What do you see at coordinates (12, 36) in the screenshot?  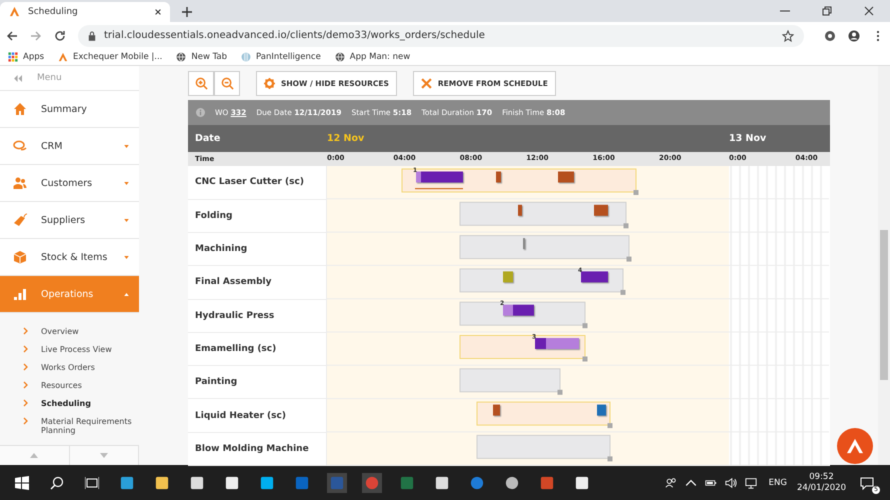 I see `back-arrow-icon` at bounding box center [12, 36].